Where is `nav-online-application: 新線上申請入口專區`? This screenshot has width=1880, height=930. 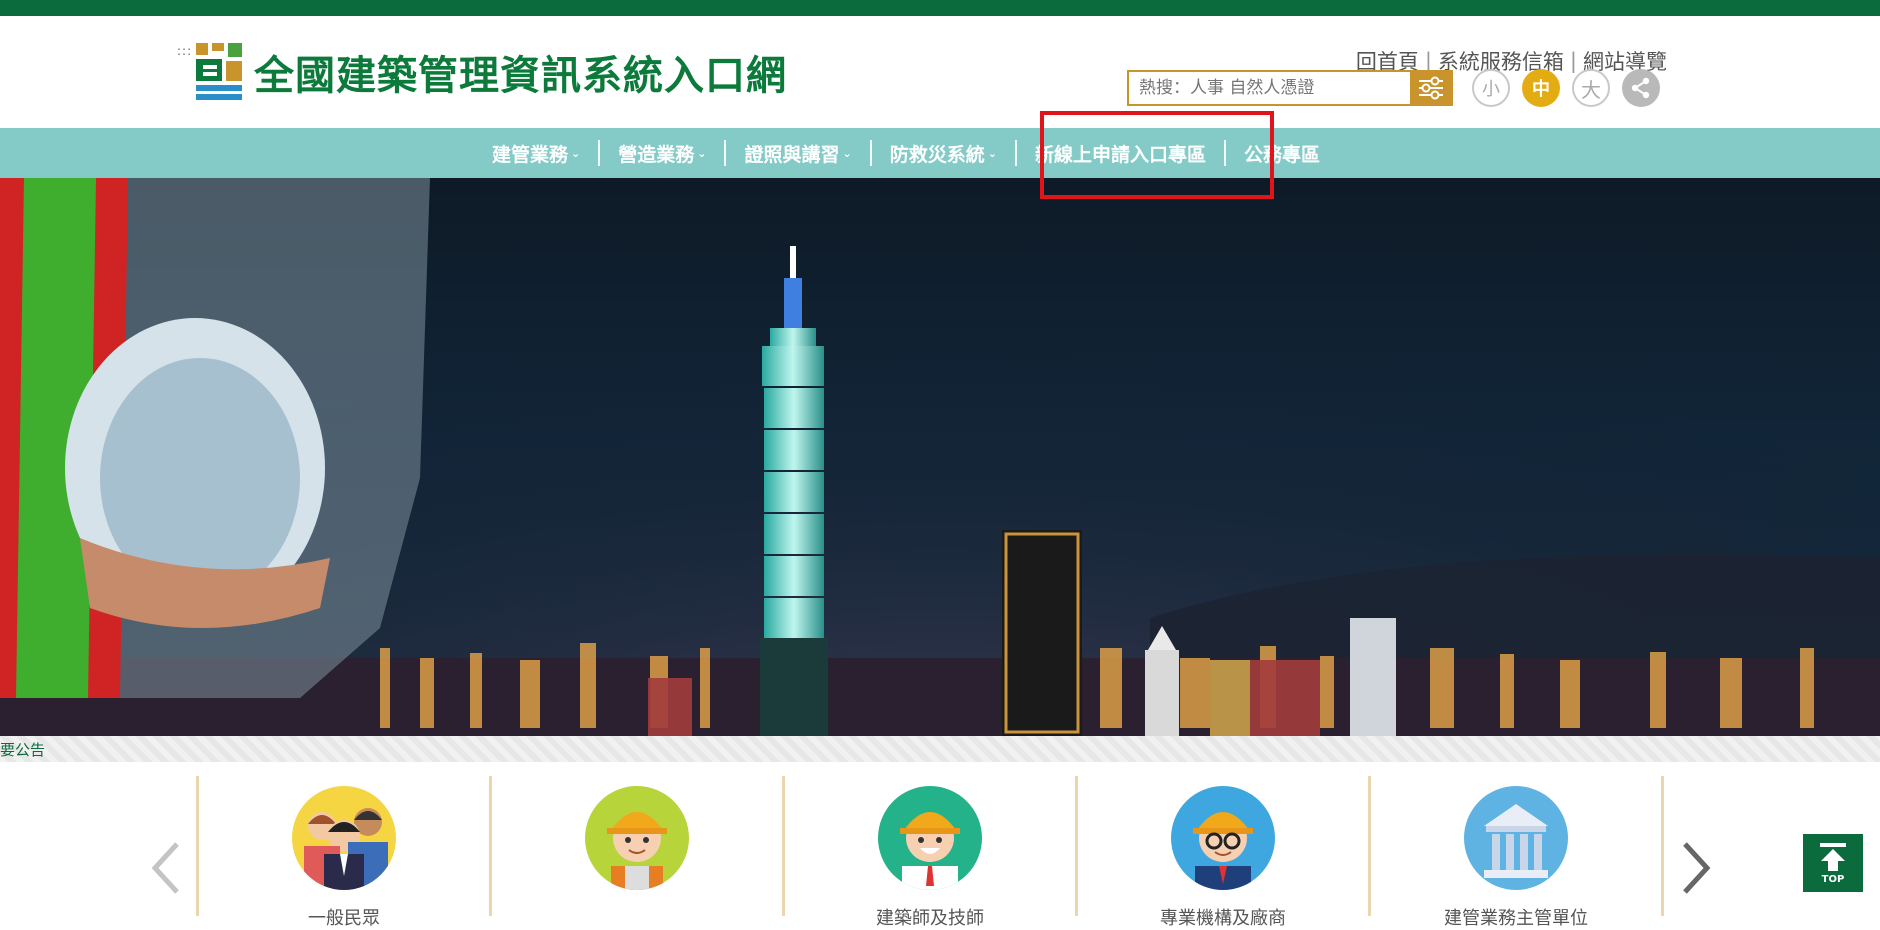 nav-online-application: 新線上申請入口專區 is located at coordinates (1120, 153).